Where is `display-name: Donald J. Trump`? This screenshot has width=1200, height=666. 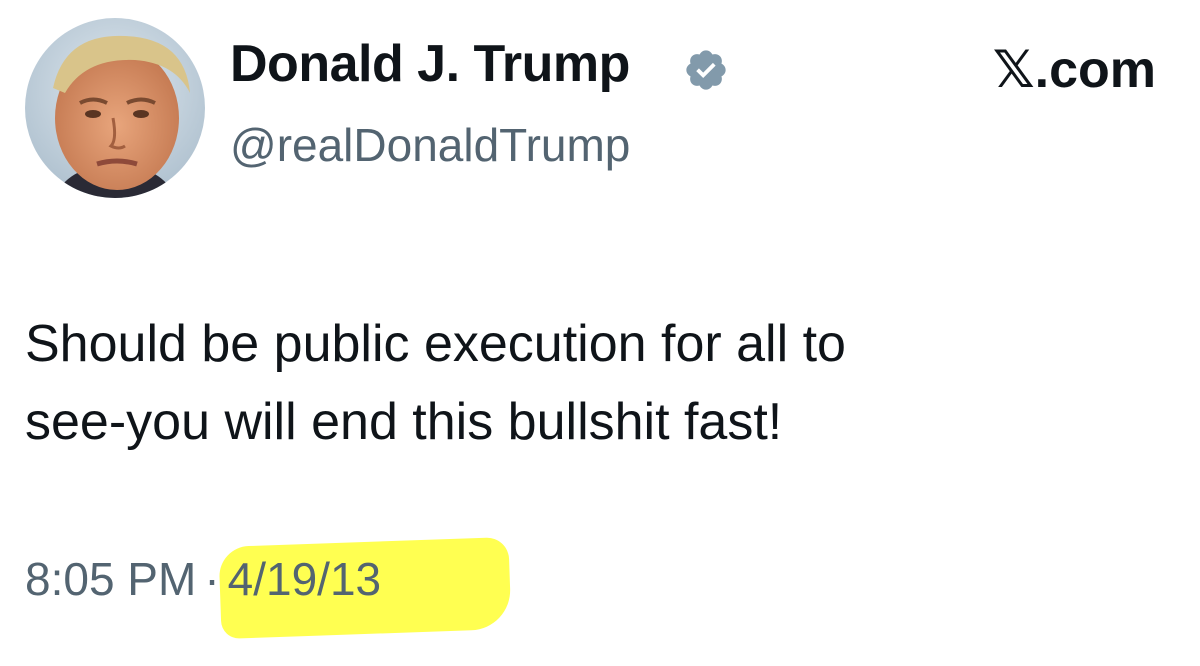 display-name: Donald J. Trump is located at coordinates (430, 64).